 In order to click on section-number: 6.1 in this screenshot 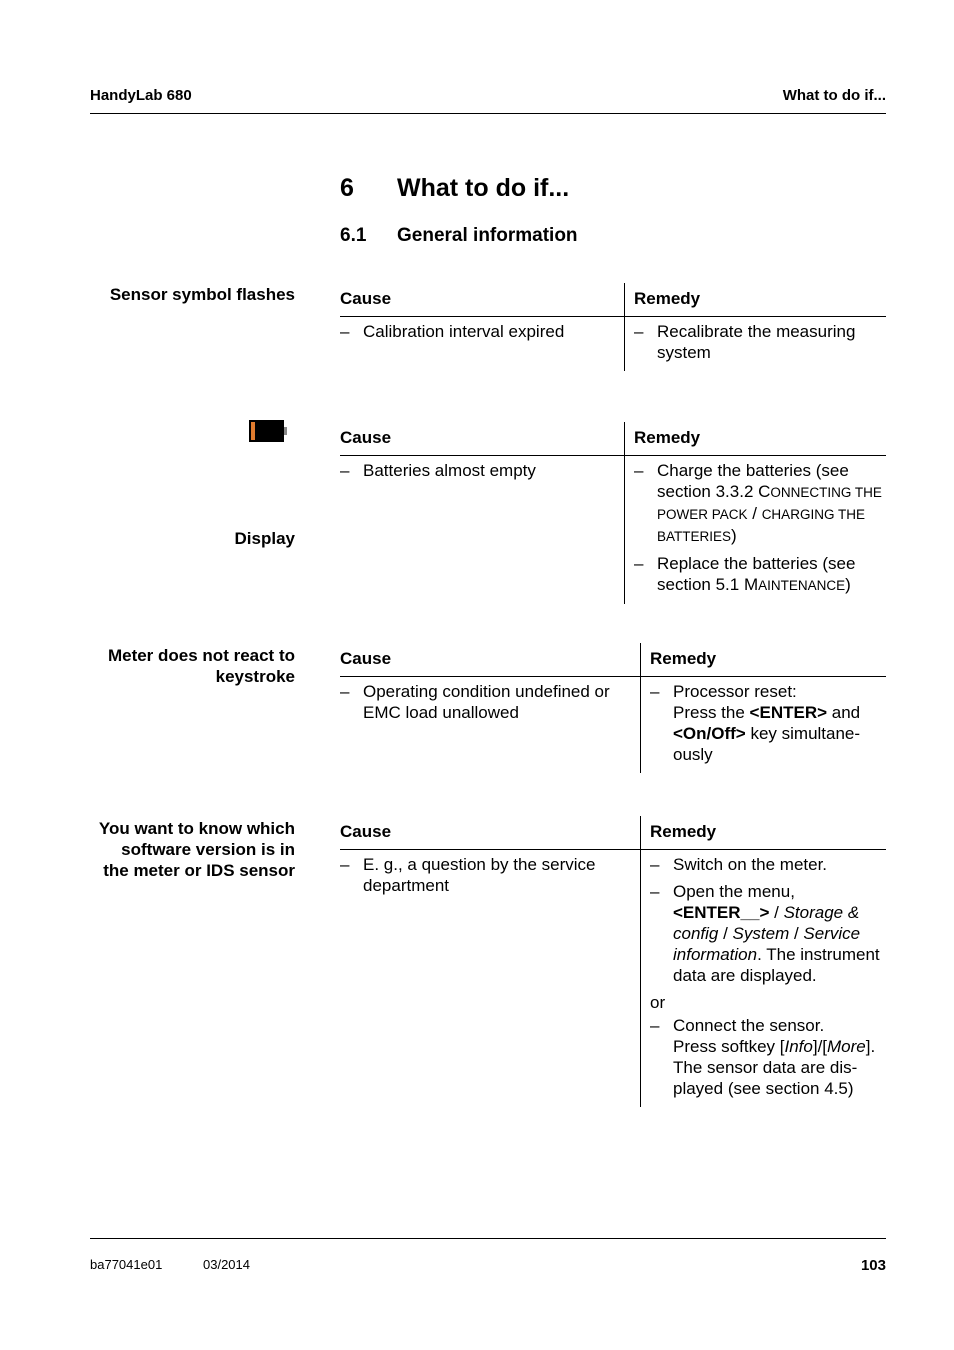, I will do `click(353, 235)`.